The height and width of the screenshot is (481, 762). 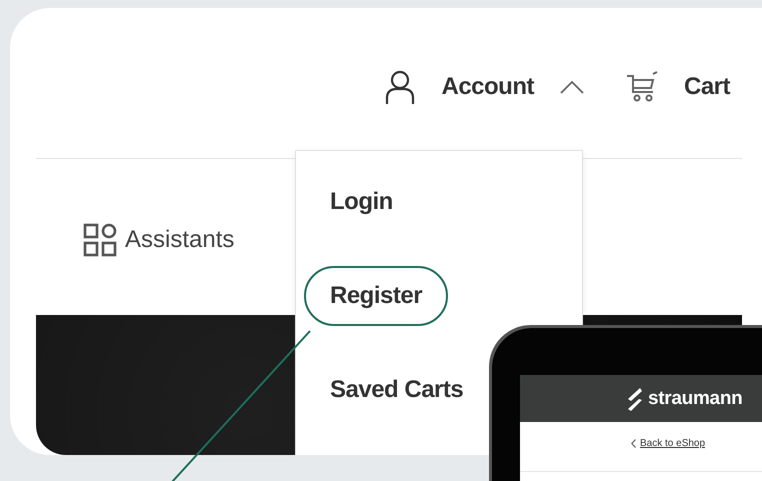 What do you see at coordinates (397, 390) in the screenshot?
I see `menu-item: Saved Carts` at bounding box center [397, 390].